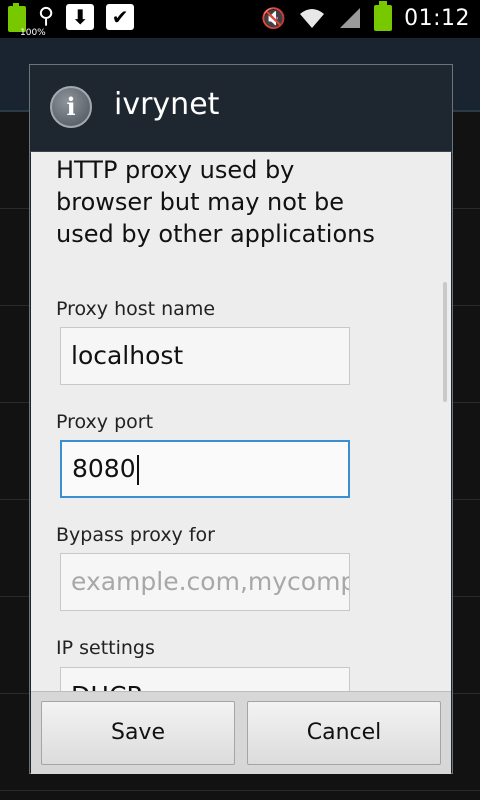  What do you see at coordinates (274, 18) in the screenshot?
I see `mute-icon: 🔇` at bounding box center [274, 18].